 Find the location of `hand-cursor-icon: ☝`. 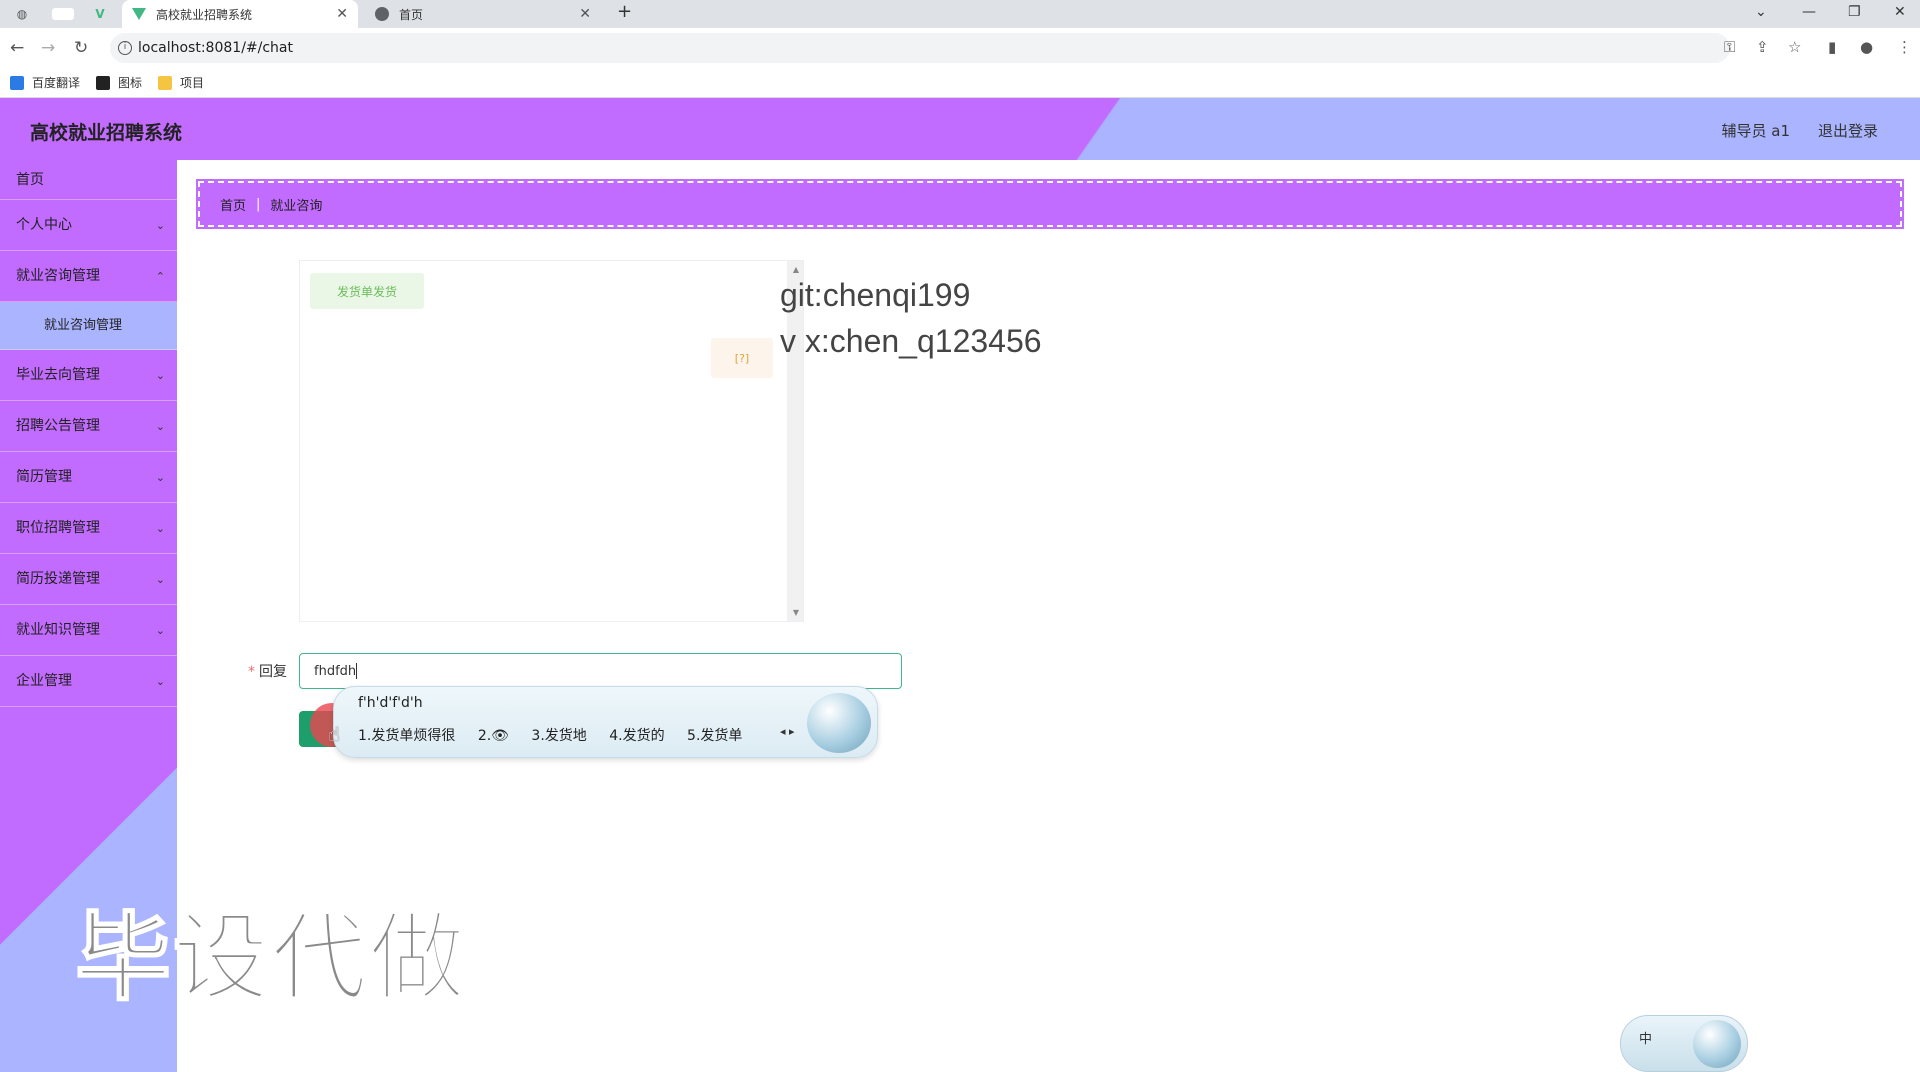

hand-cursor-icon: ☝ is located at coordinates (334, 734).